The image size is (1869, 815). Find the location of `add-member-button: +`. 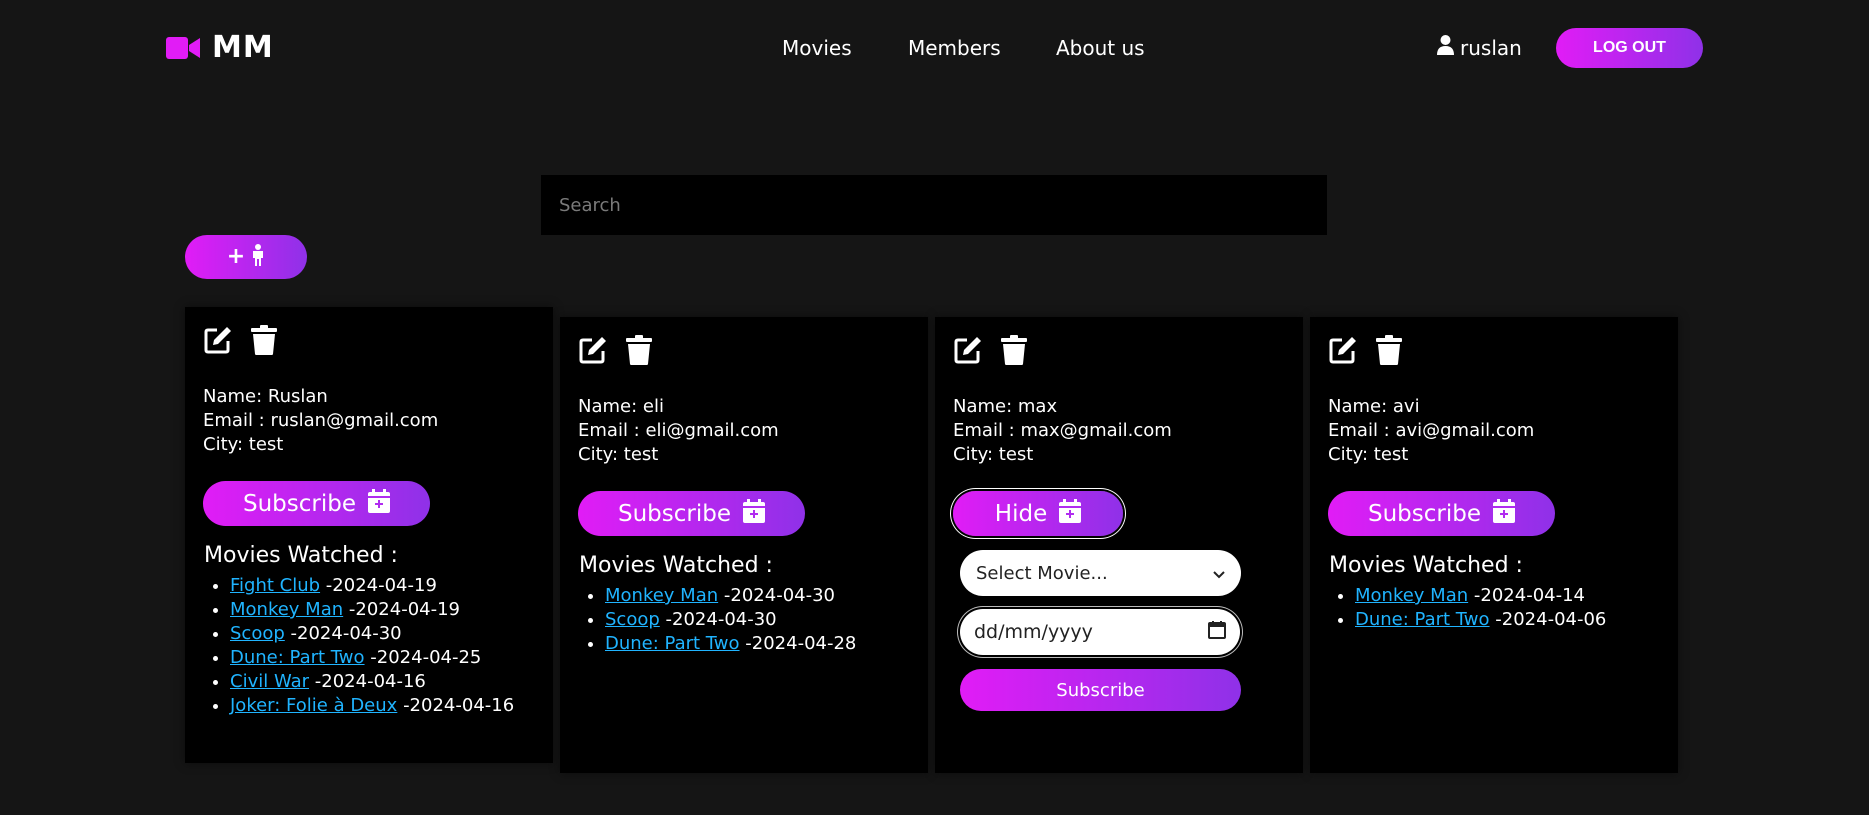

add-member-button: + is located at coordinates (246, 257).